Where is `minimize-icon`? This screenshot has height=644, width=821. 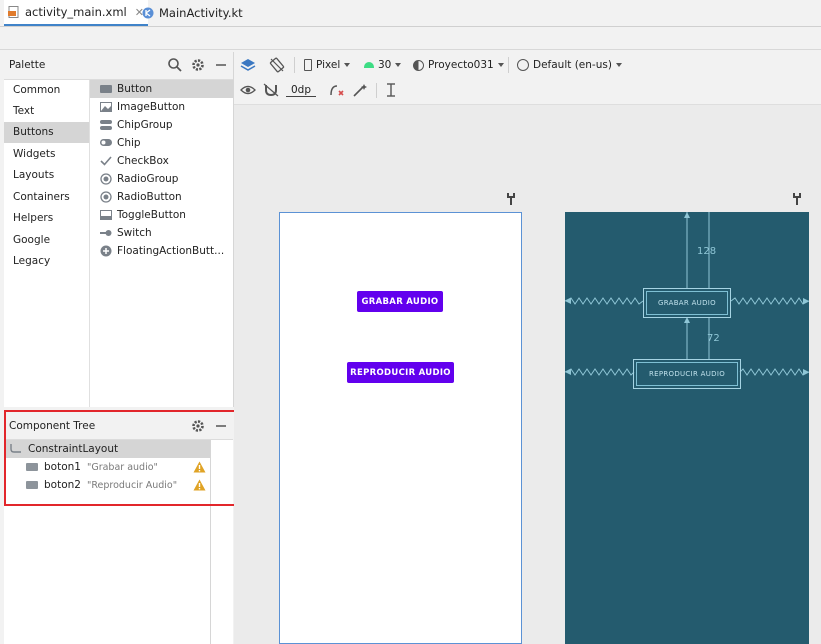
minimize-icon is located at coordinates (221, 65).